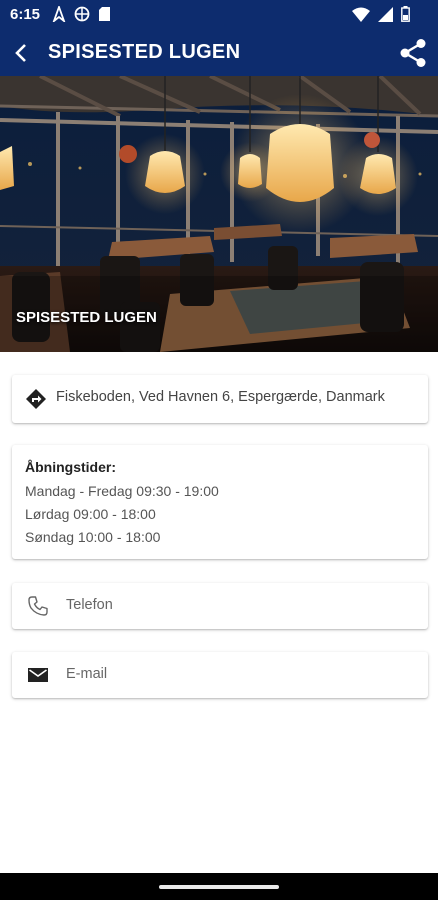 The height and width of the screenshot is (900, 438). I want to click on phone-icon, so click(38, 606).